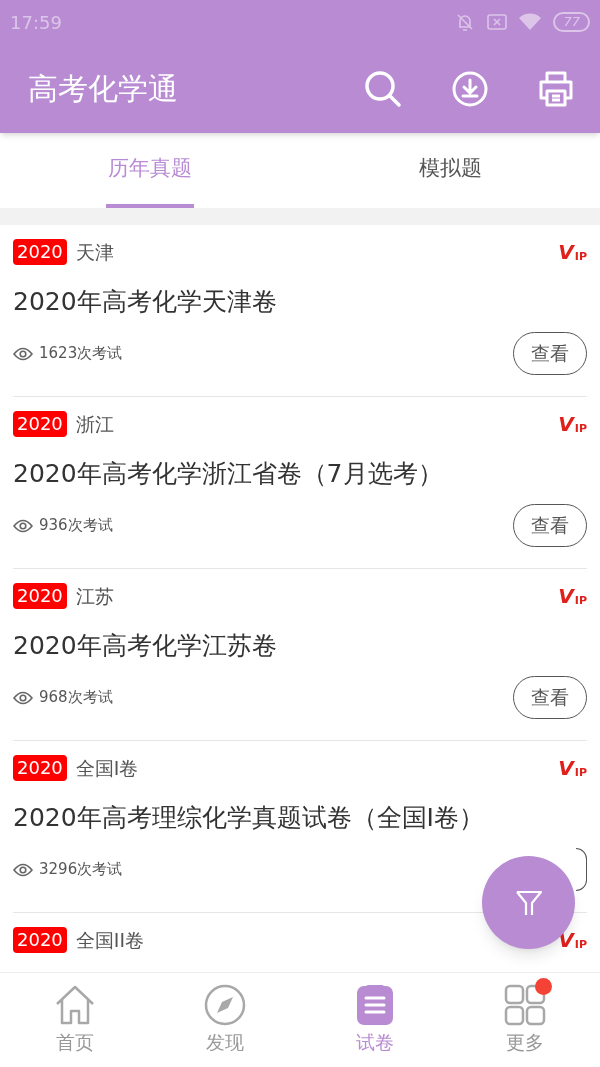 Image resolution: width=600 pixels, height=1067 pixels. What do you see at coordinates (95, 596) in the screenshot?
I see `region-label: 江苏` at bounding box center [95, 596].